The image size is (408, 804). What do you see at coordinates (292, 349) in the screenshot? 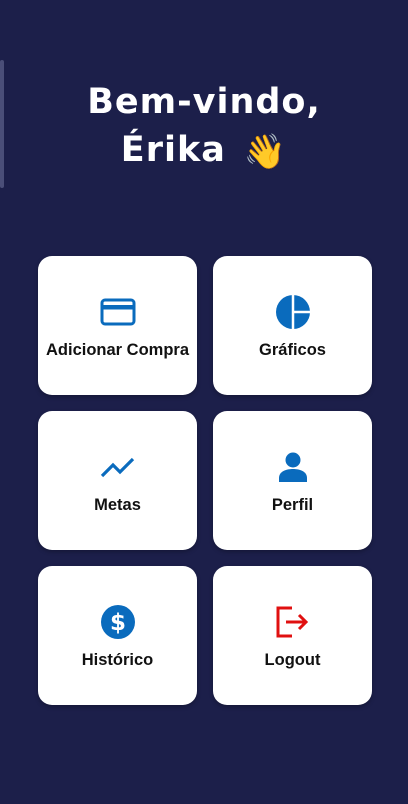
I see `charts-label: Gráficos` at bounding box center [292, 349].